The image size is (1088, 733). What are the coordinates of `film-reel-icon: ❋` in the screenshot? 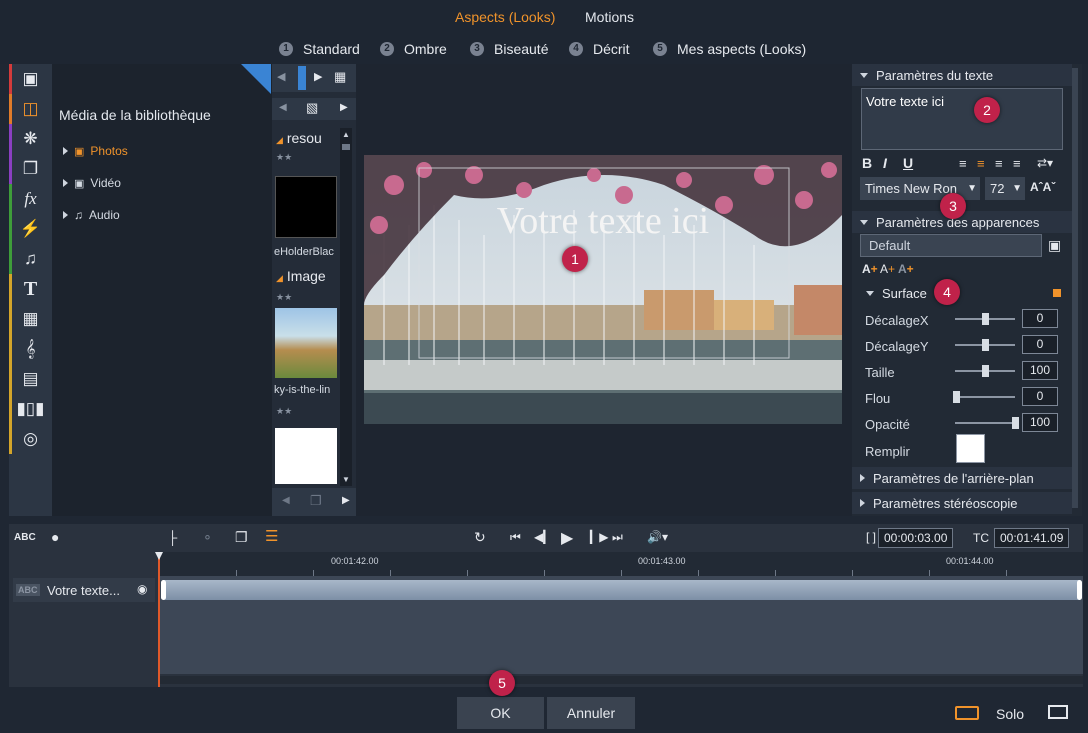 It's located at (30, 139).